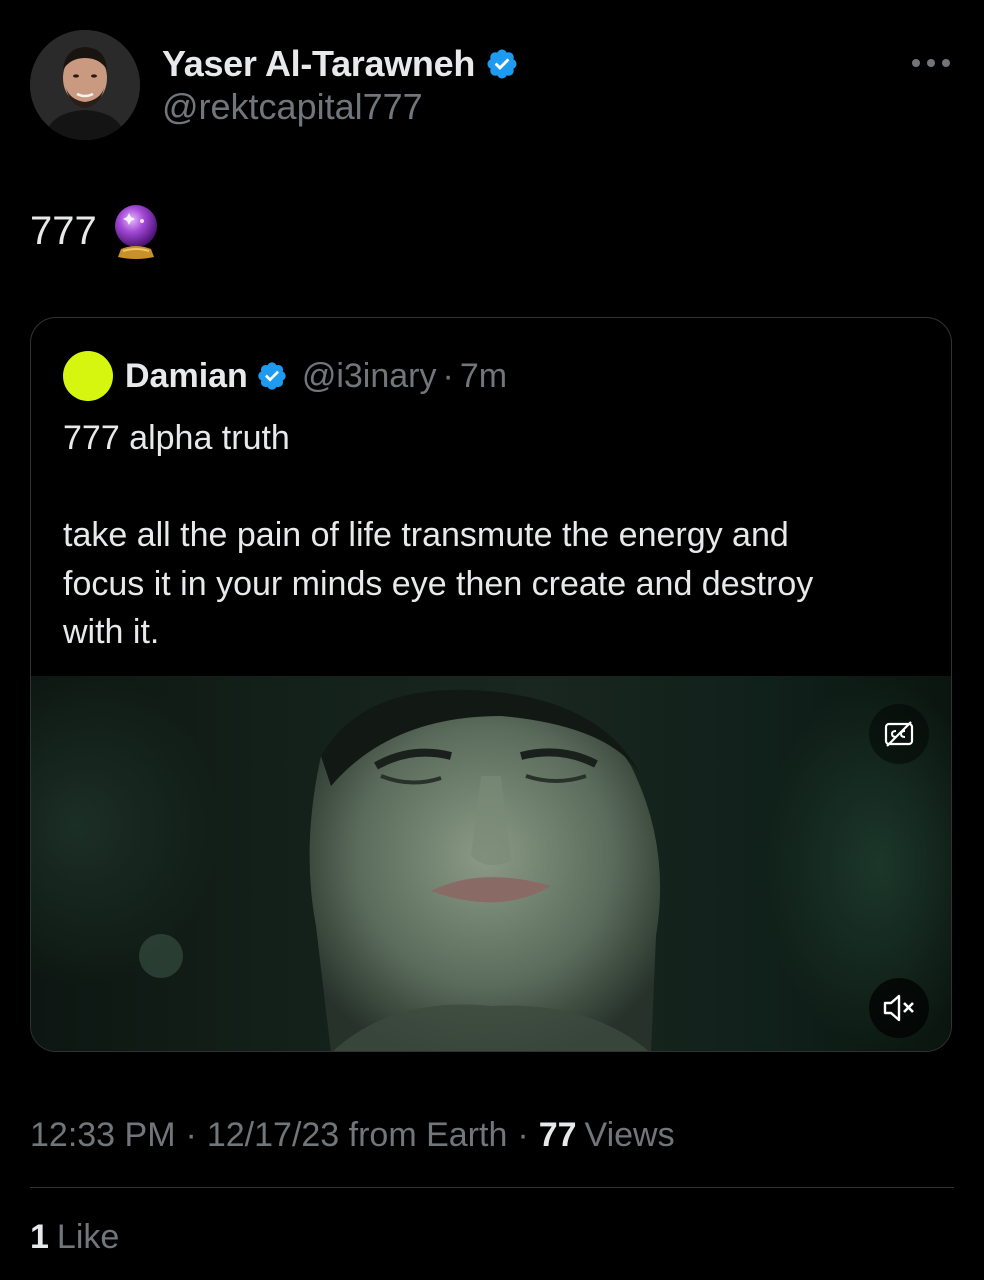 This screenshot has height=1280, width=984. I want to click on likes-row: 1 Like, so click(74, 1237).